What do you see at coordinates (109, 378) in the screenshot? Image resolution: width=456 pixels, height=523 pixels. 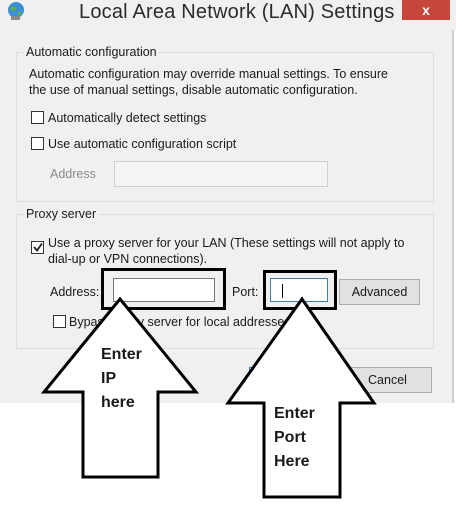 I see `left-arrow-text-line2: IP` at bounding box center [109, 378].